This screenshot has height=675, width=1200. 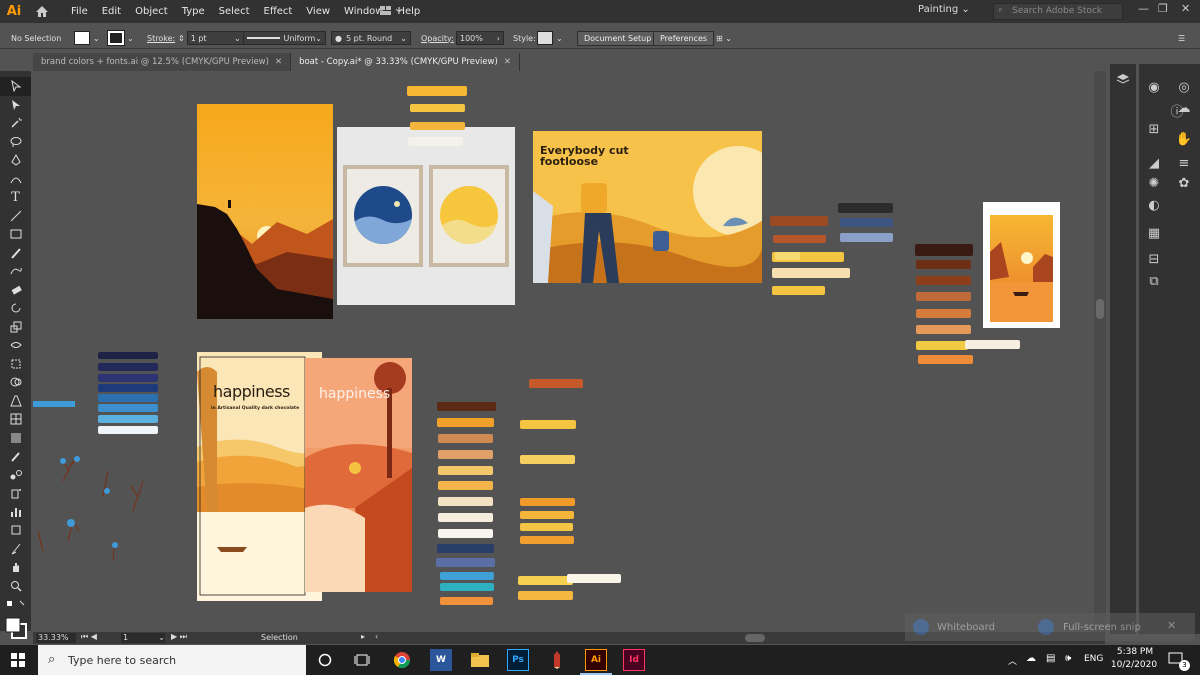 What do you see at coordinates (376, 636) in the screenshot?
I see `scroll-left-icon: ‹` at bounding box center [376, 636].